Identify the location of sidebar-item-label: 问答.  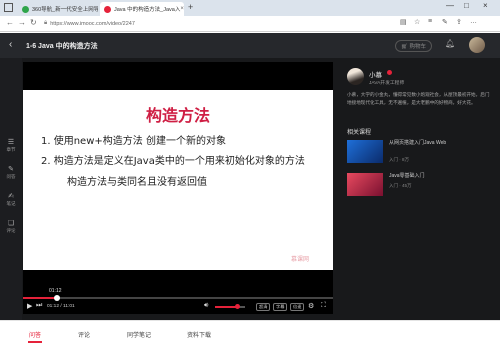
(11, 176).